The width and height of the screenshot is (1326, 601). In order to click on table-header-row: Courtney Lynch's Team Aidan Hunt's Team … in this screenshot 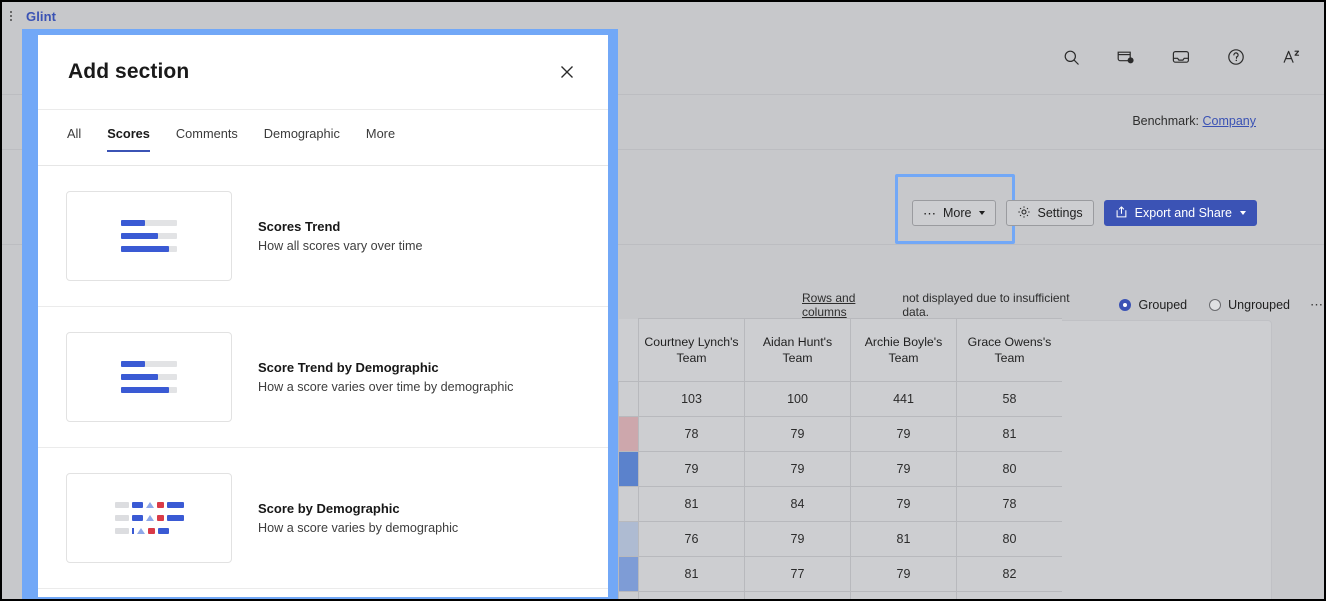, I will do `click(840, 350)`.